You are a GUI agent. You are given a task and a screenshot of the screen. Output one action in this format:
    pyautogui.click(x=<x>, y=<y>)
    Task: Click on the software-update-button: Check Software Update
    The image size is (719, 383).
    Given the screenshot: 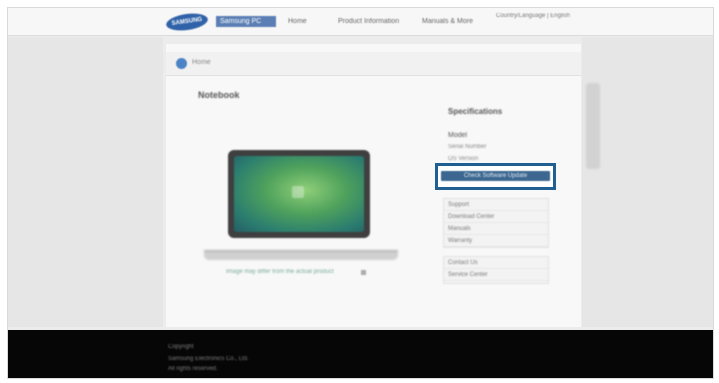 What is the action you would take?
    pyautogui.click(x=495, y=176)
    